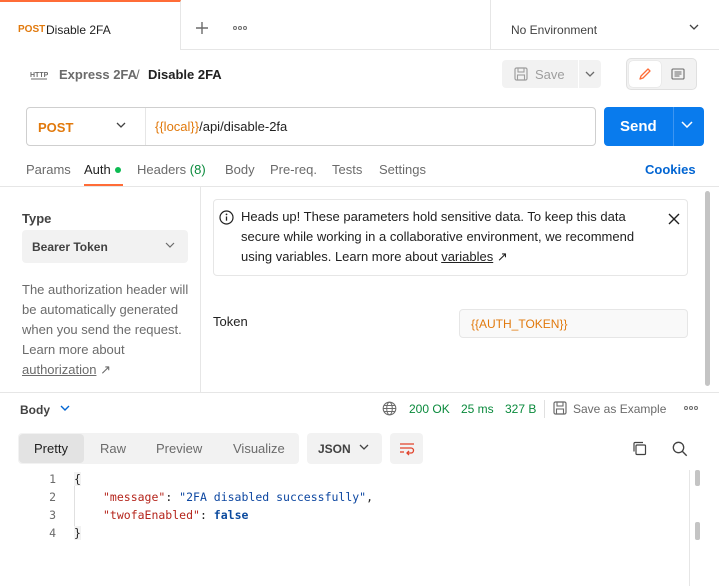  Describe the element at coordinates (259, 448) in the screenshot. I see `format-tab-visualize: Visualize` at that location.